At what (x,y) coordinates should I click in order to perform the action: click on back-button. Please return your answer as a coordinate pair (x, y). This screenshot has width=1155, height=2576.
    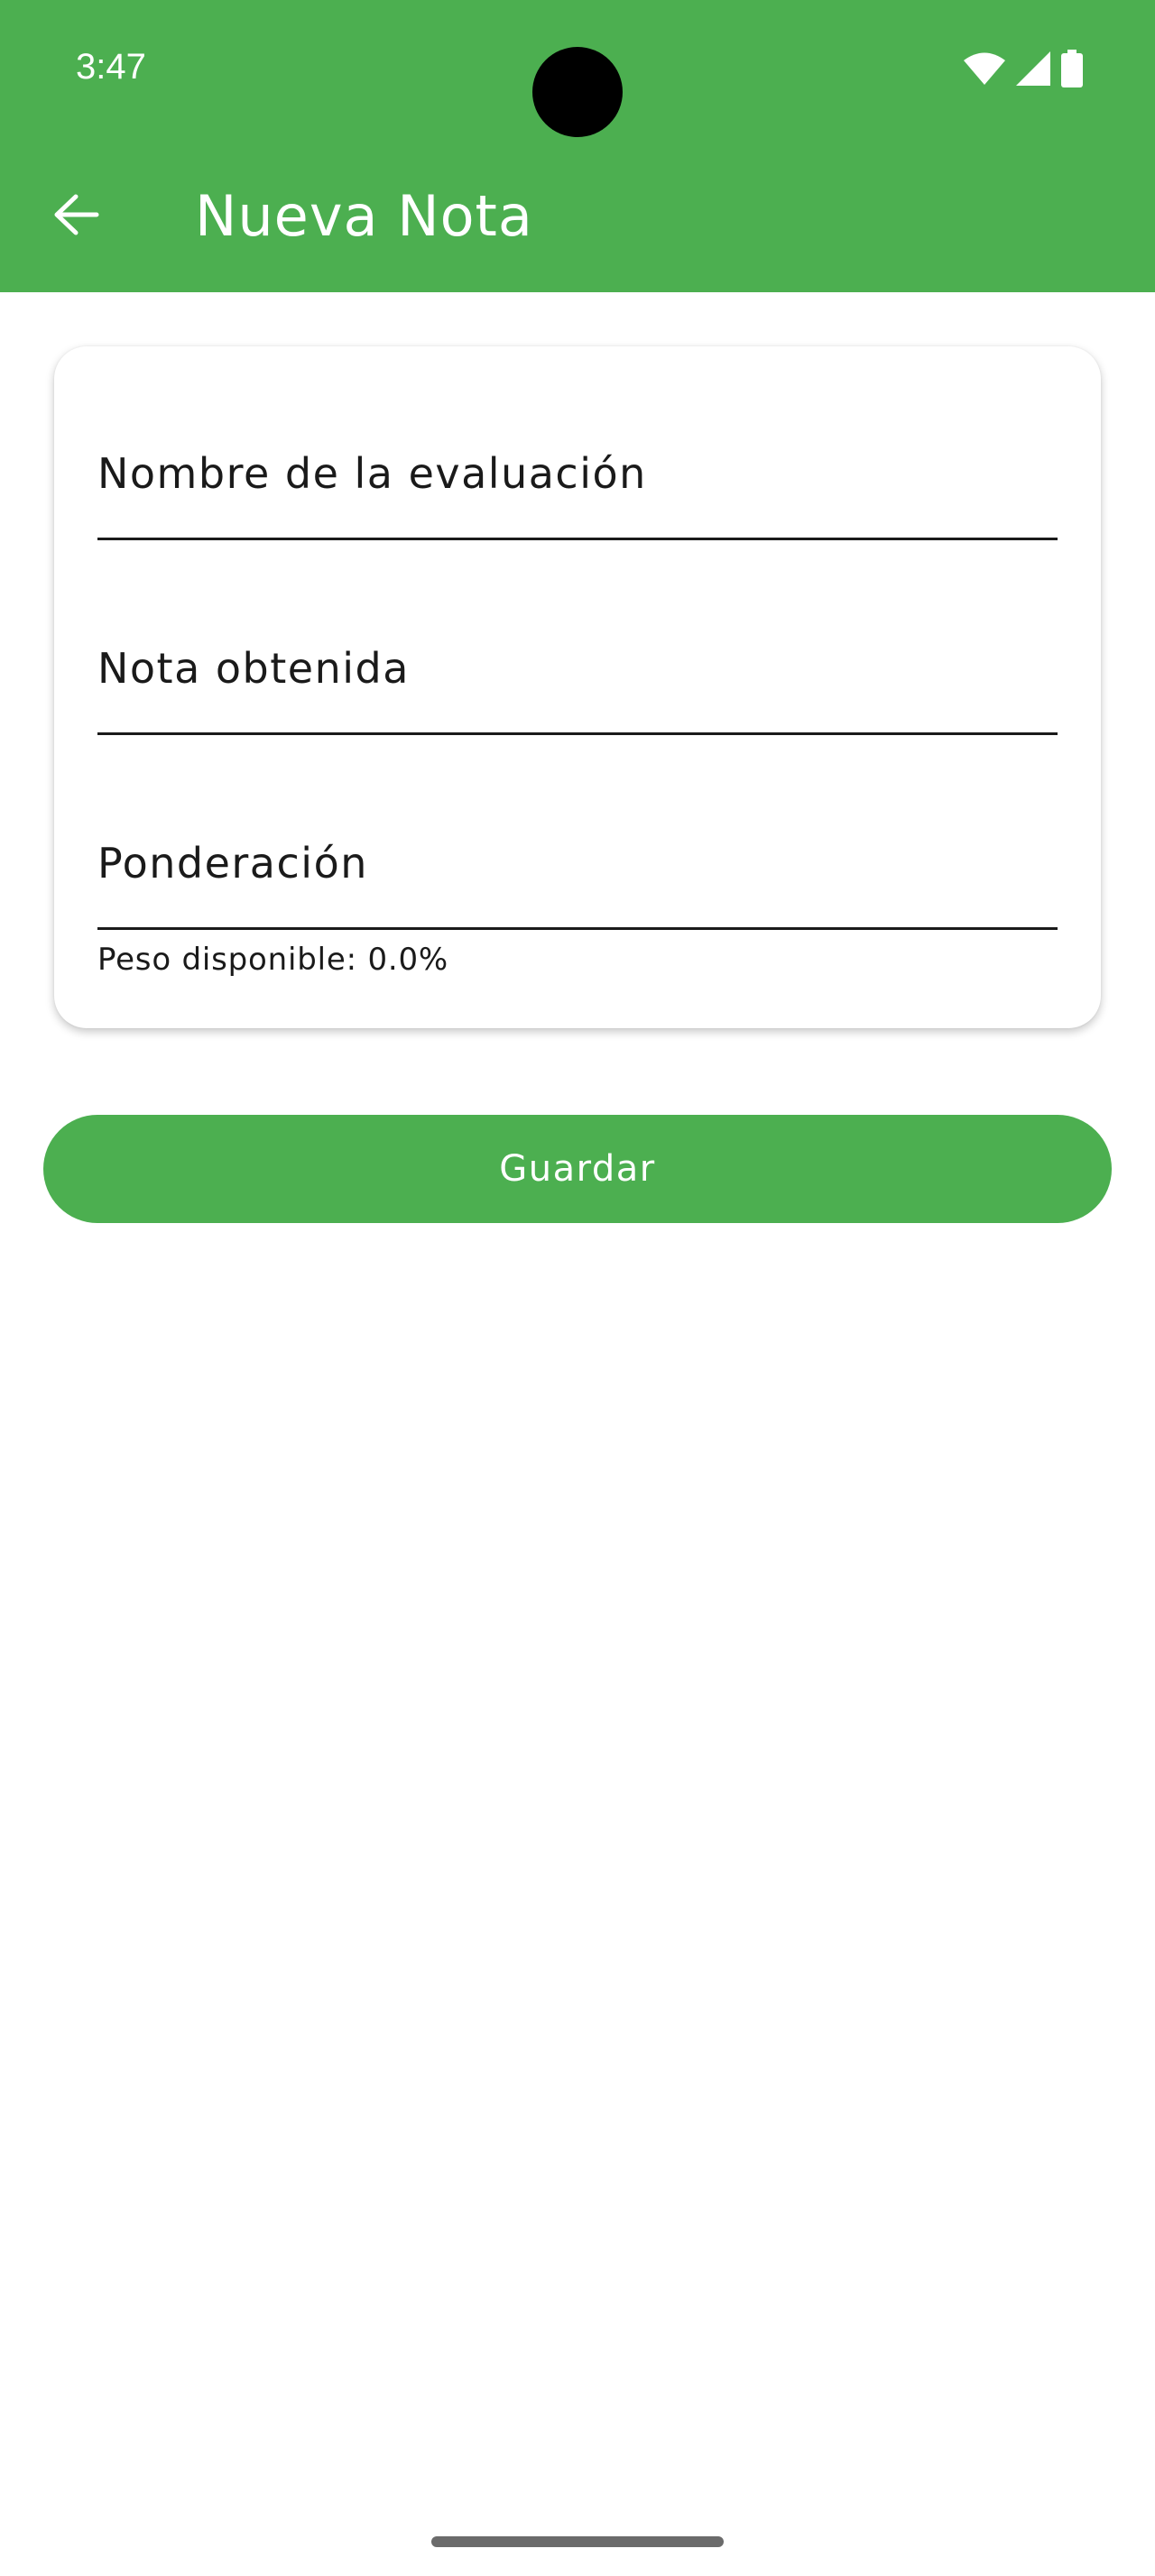
    Looking at the image, I should click on (76, 217).